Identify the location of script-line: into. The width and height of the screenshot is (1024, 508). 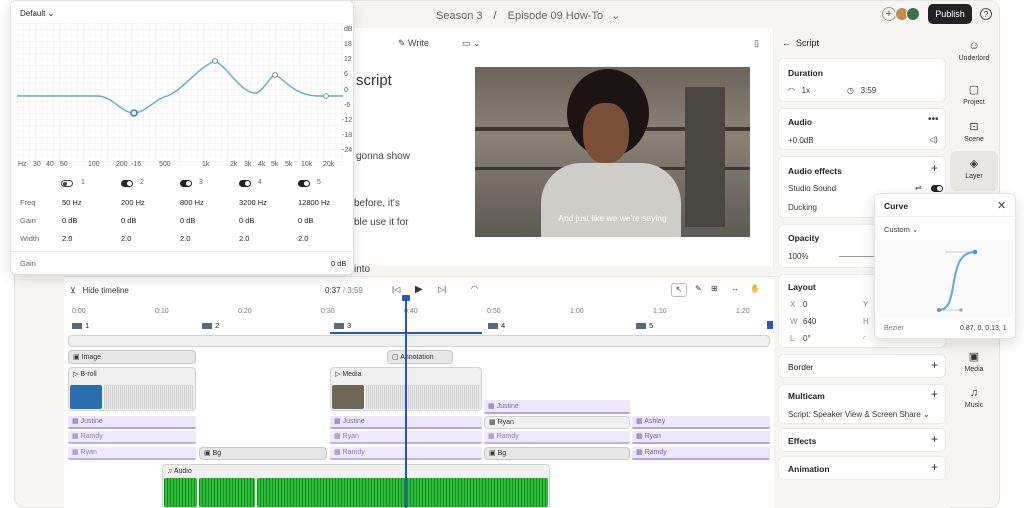
(362, 269).